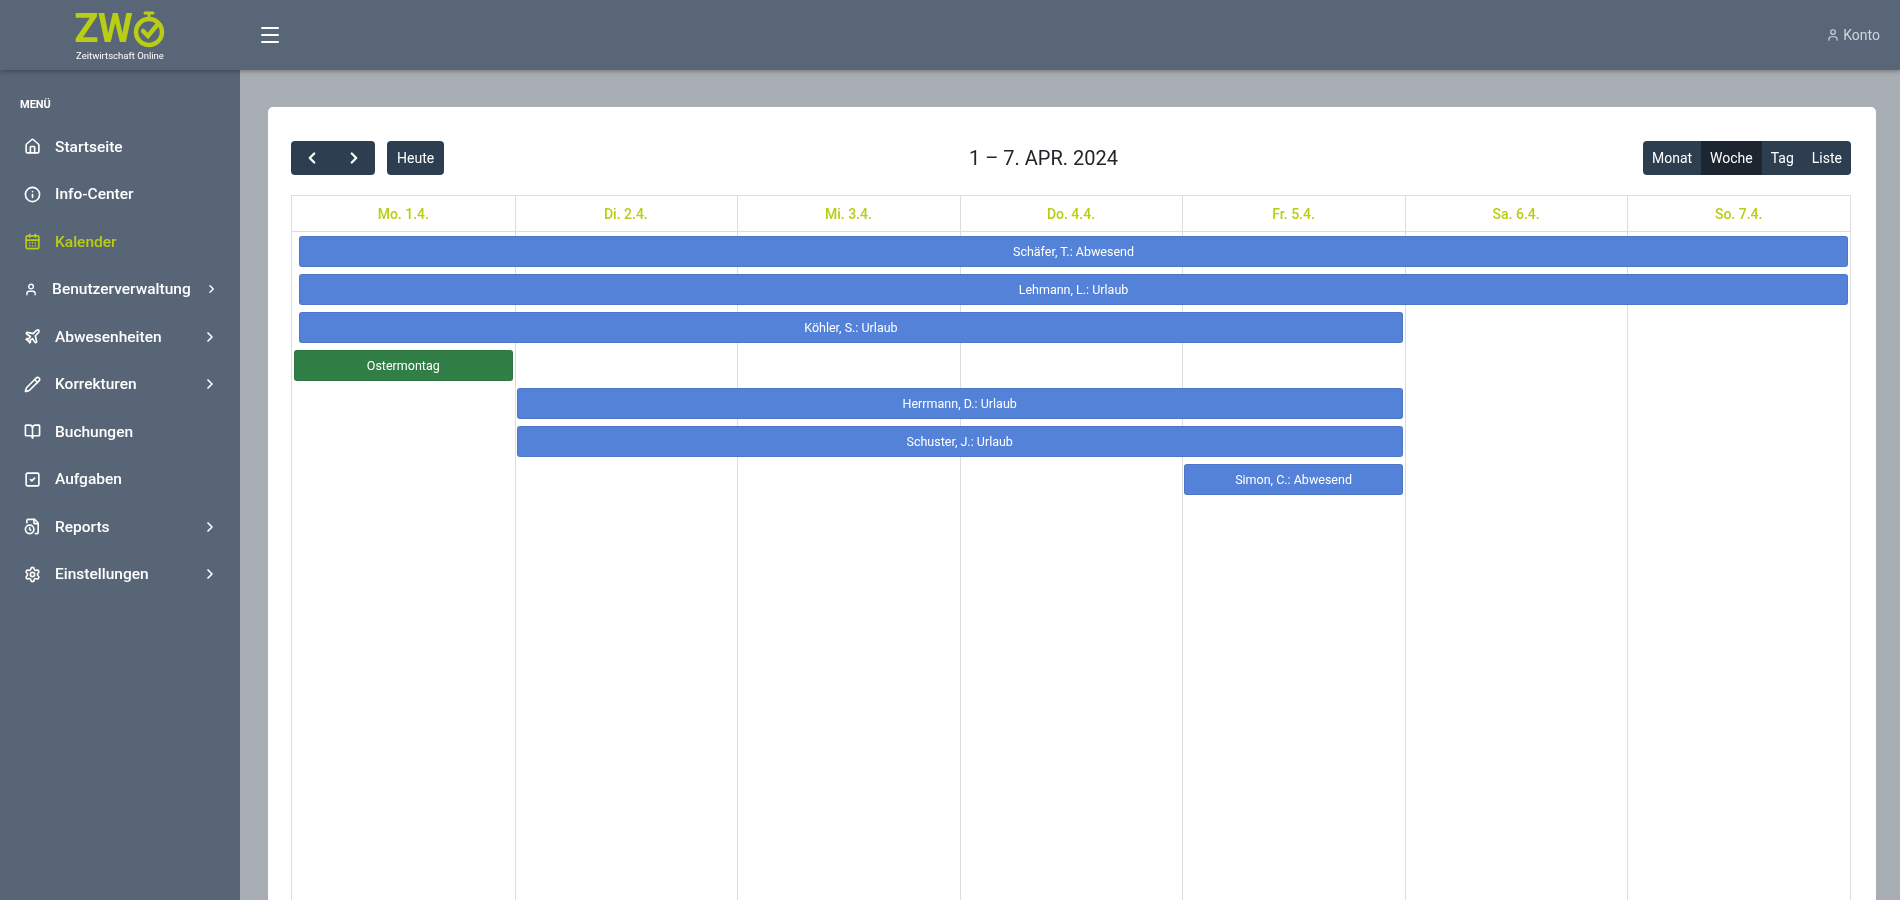 The image size is (1900, 900). Describe the element at coordinates (32, 384) in the screenshot. I see `pencil-icon` at that location.